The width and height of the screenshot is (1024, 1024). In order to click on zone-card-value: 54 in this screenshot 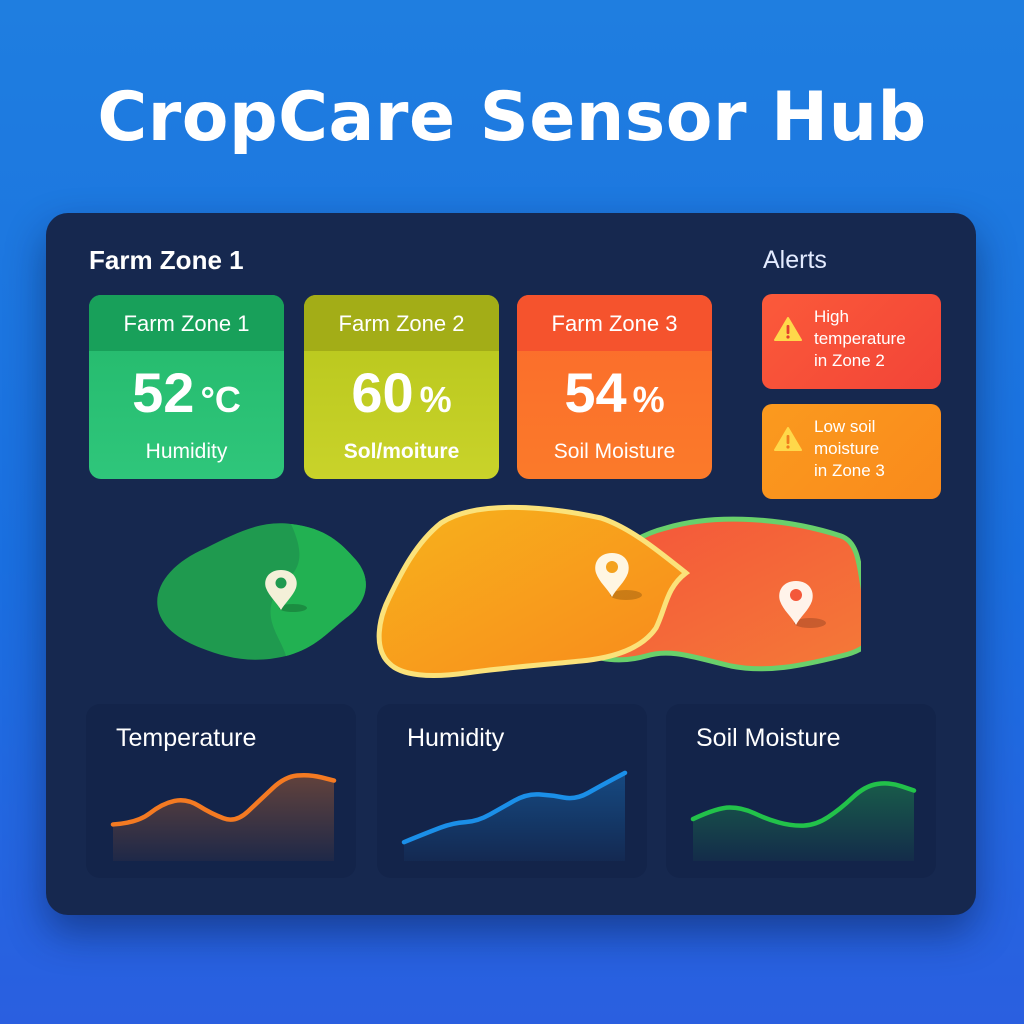, I will do `click(595, 392)`.